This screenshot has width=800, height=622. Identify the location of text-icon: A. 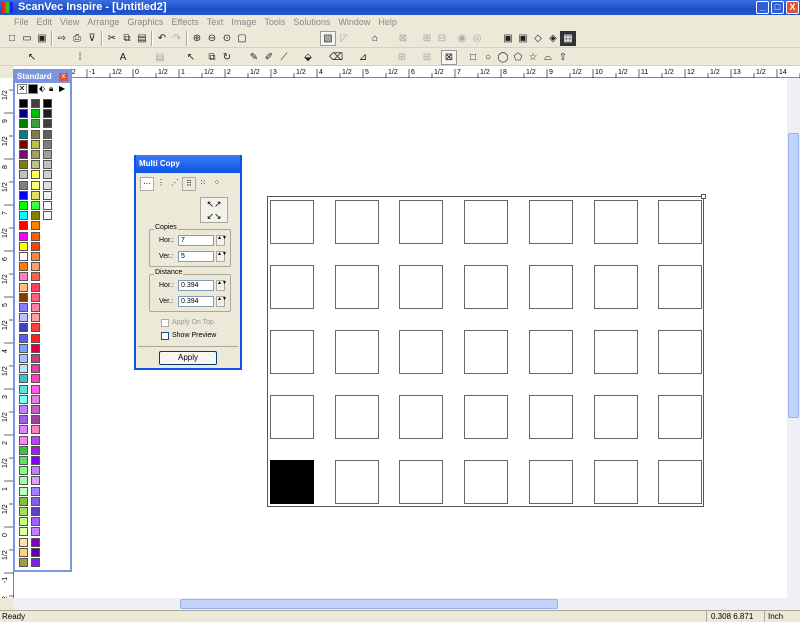
(123, 57).